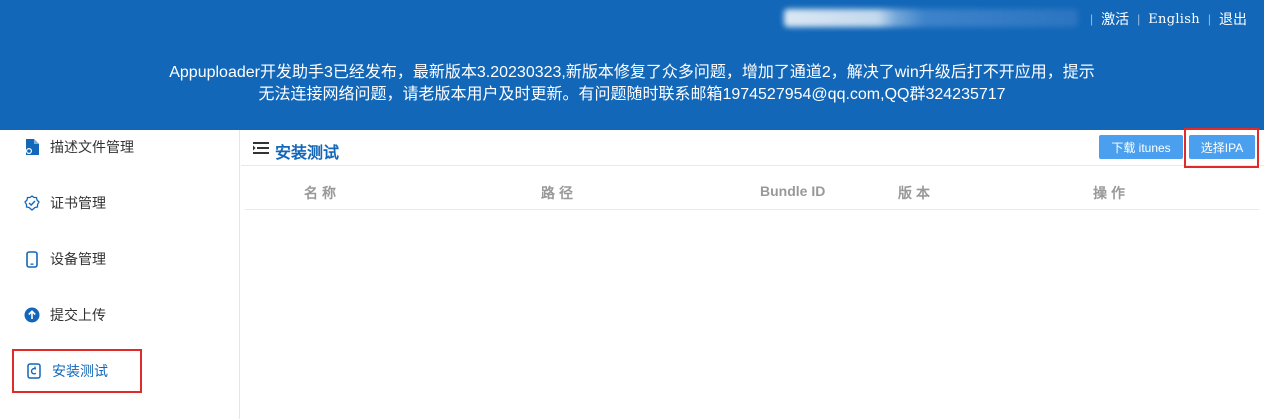 The image size is (1264, 419). I want to click on phone-icon, so click(32, 259).